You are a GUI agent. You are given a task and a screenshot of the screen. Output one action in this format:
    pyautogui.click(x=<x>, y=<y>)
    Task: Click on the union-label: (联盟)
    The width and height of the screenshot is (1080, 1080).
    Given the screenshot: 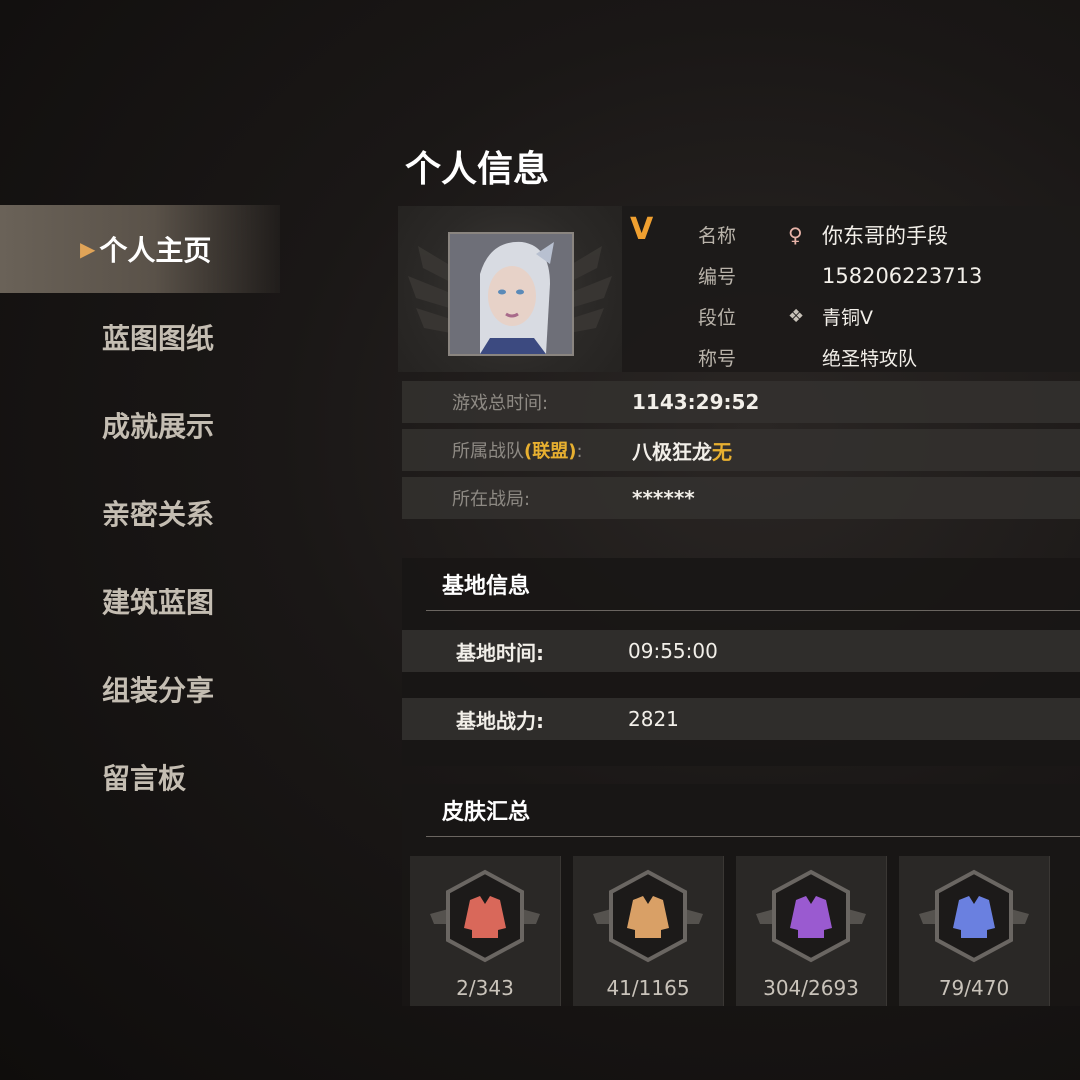 What is the action you would take?
    pyautogui.click(x=550, y=451)
    